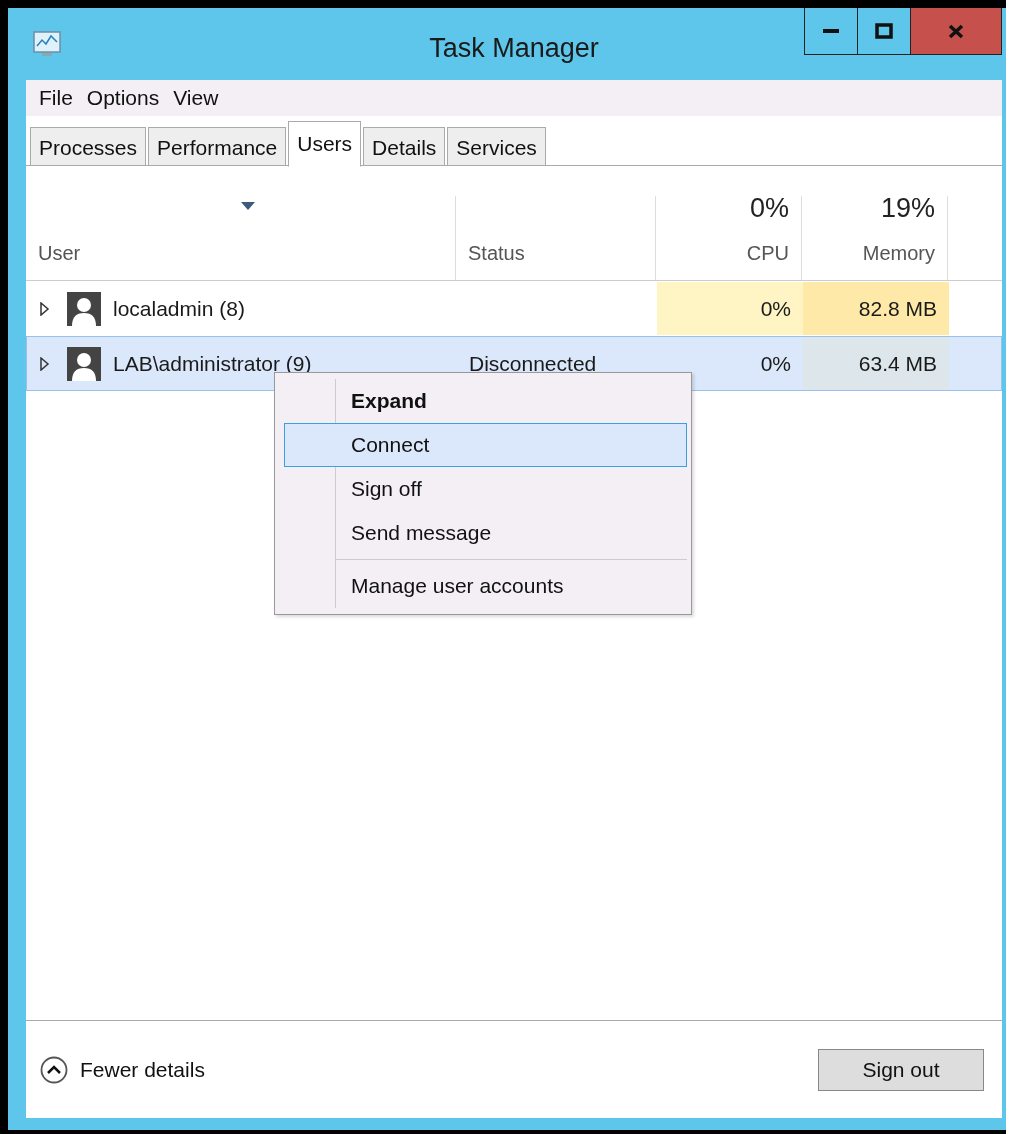  What do you see at coordinates (514, 308) in the screenshot?
I see `table-row: localadmin (8) 0% 82.8 MB` at bounding box center [514, 308].